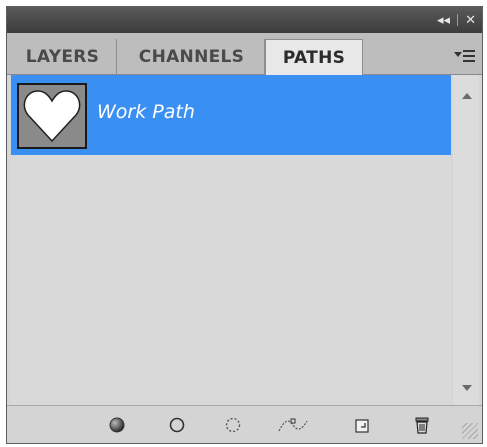 This screenshot has width=487, height=447. Describe the element at coordinates (458, 20) in the screenshot. I see `titlebar-divider` at that location.